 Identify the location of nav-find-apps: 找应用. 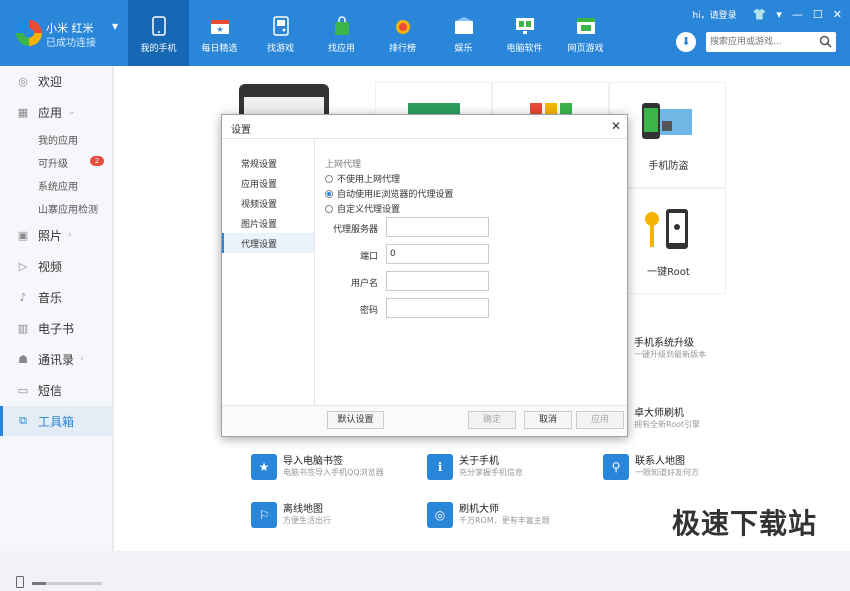
(341, 33).